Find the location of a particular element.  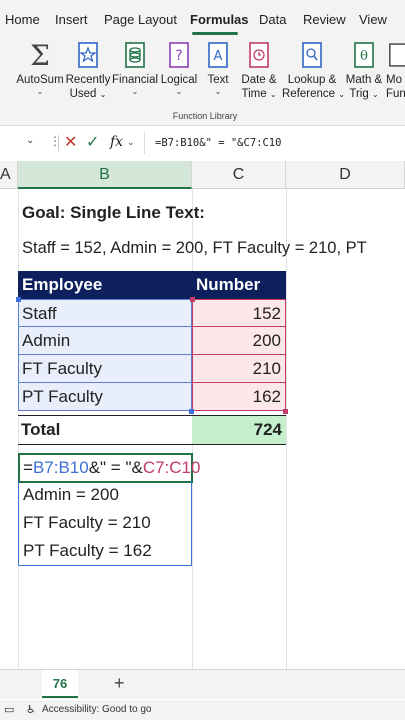

chevron-down-icon: ⌄ is located at coordinates (40, 91).